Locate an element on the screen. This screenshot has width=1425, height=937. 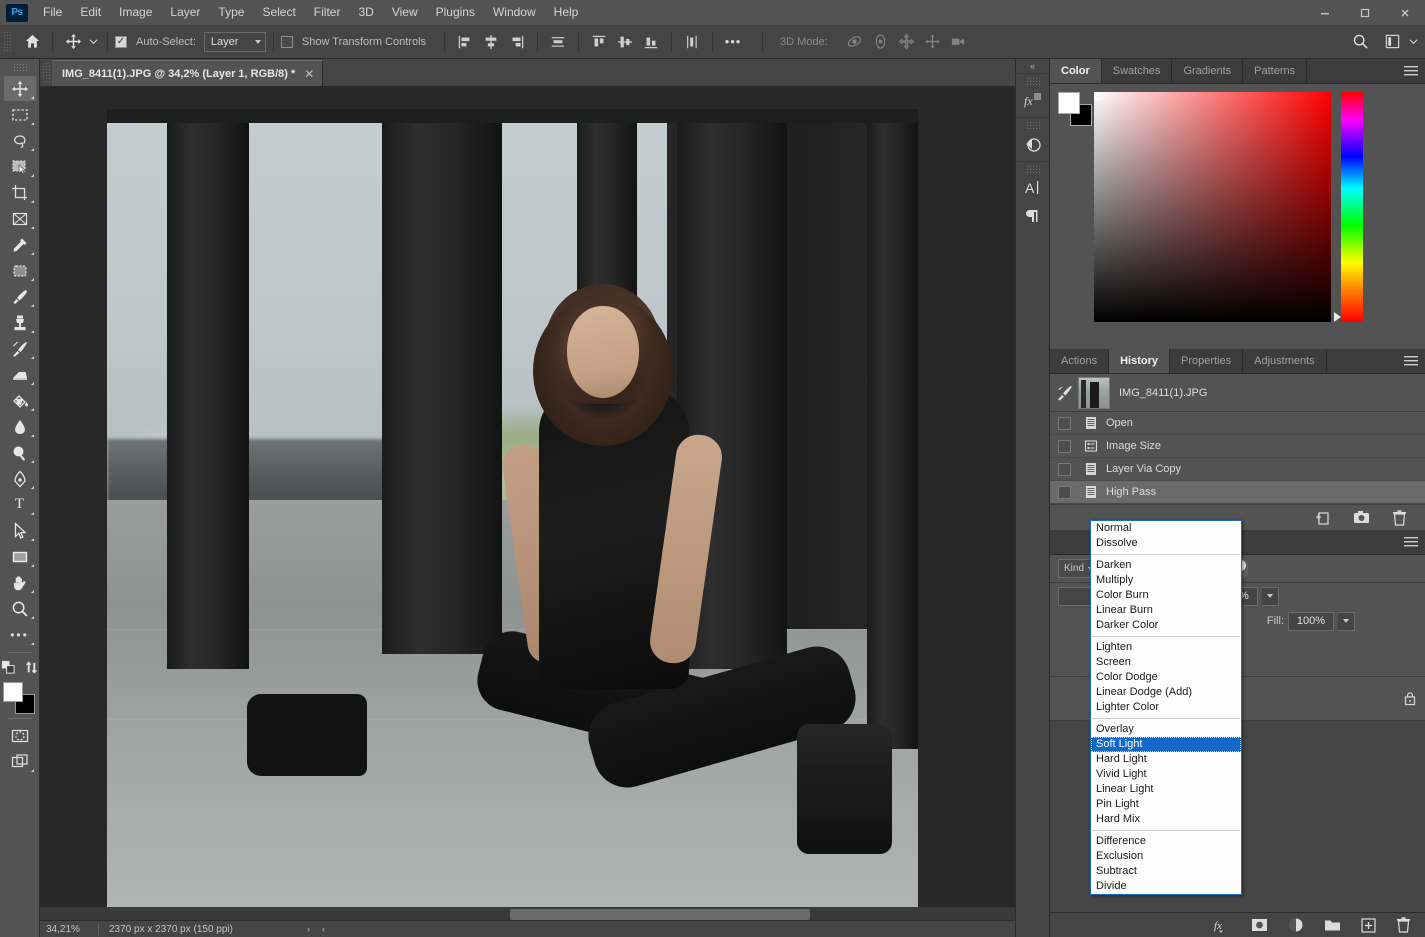
menu-help: Help is located at coordinates (566, 12).